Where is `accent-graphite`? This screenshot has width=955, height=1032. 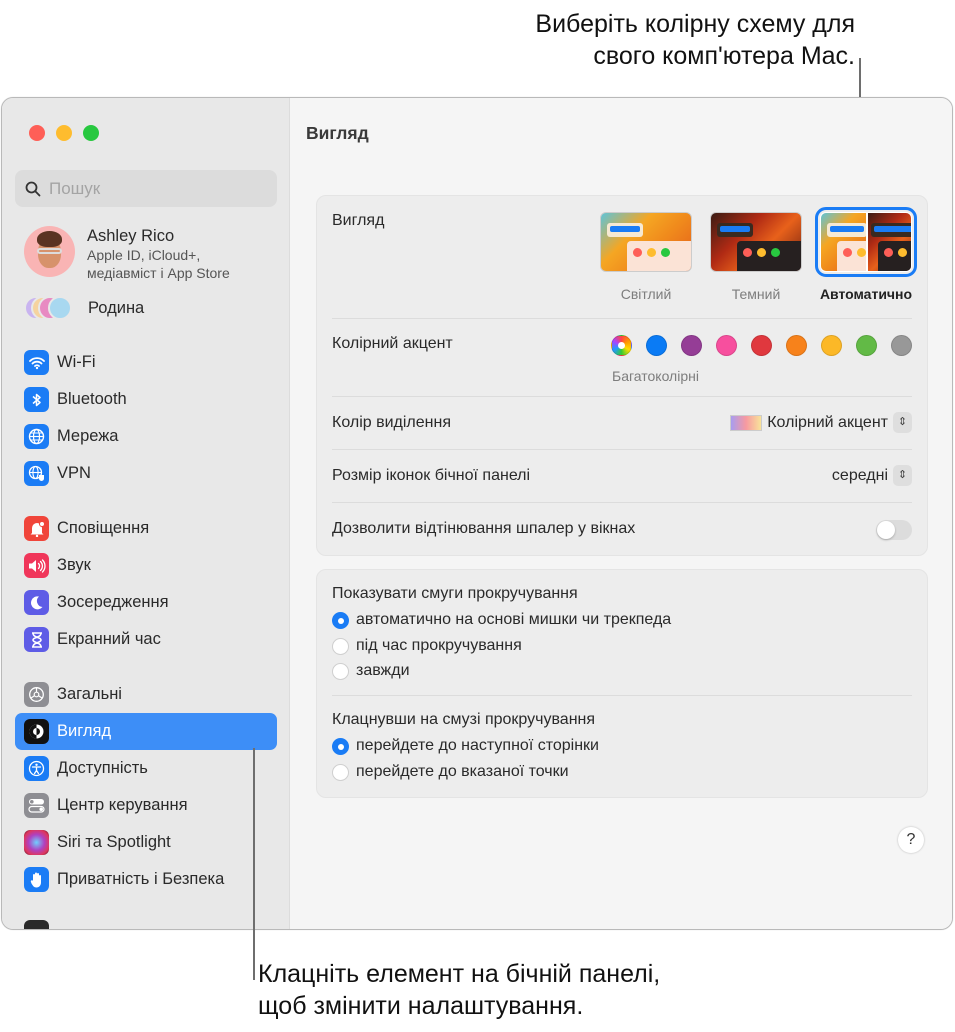
accent-graphite is located at coordinates (901, 345).